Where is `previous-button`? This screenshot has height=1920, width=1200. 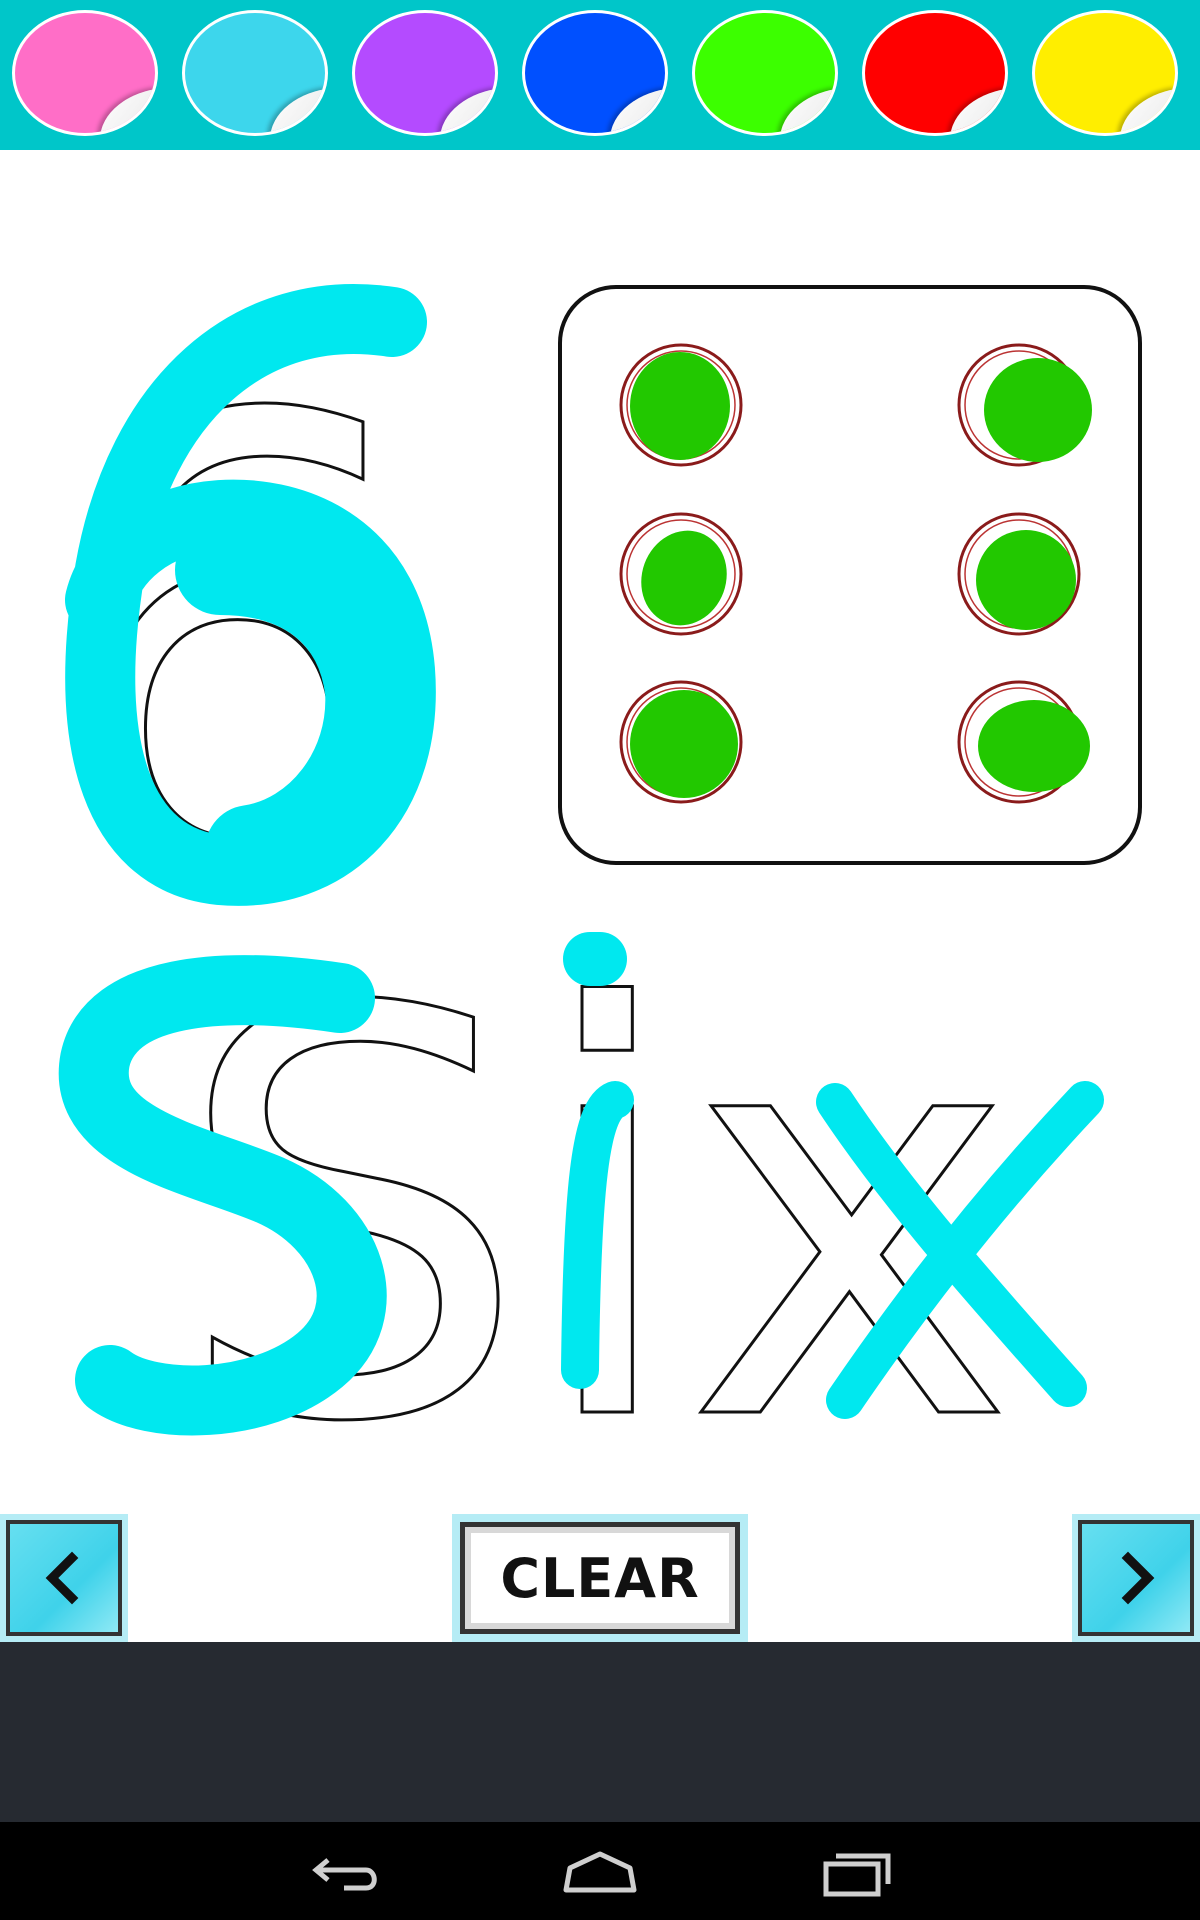 previous-button is located at coordinates (64, 1578).